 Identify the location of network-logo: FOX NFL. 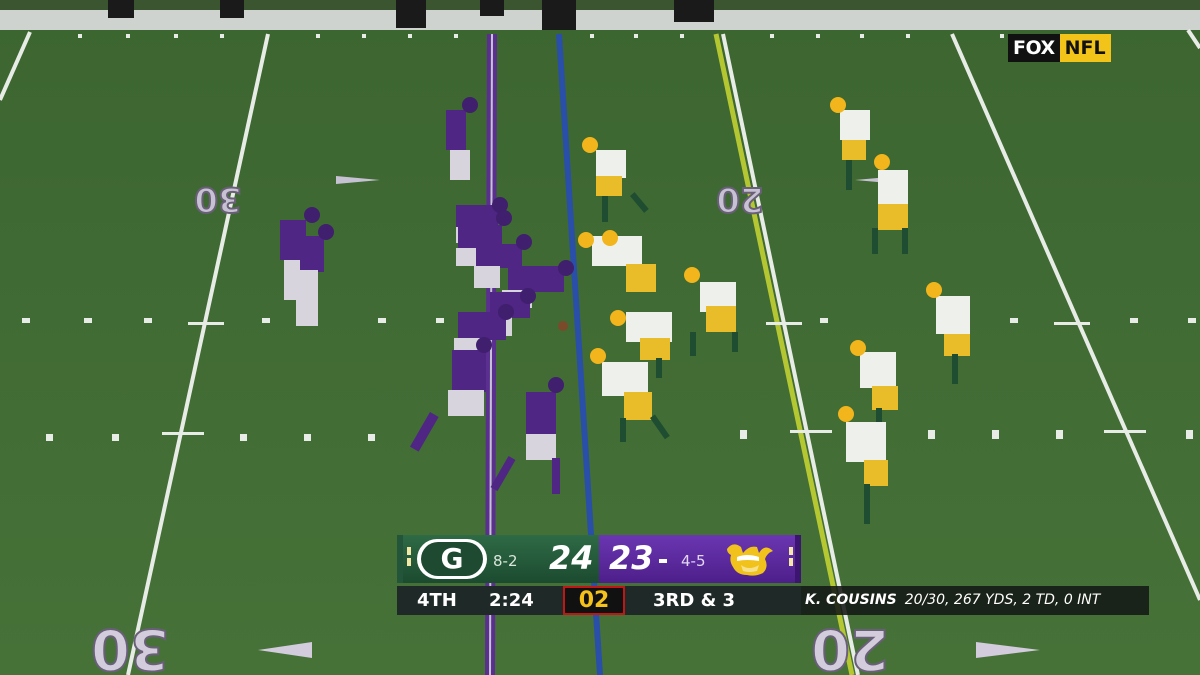
(1060, 48).